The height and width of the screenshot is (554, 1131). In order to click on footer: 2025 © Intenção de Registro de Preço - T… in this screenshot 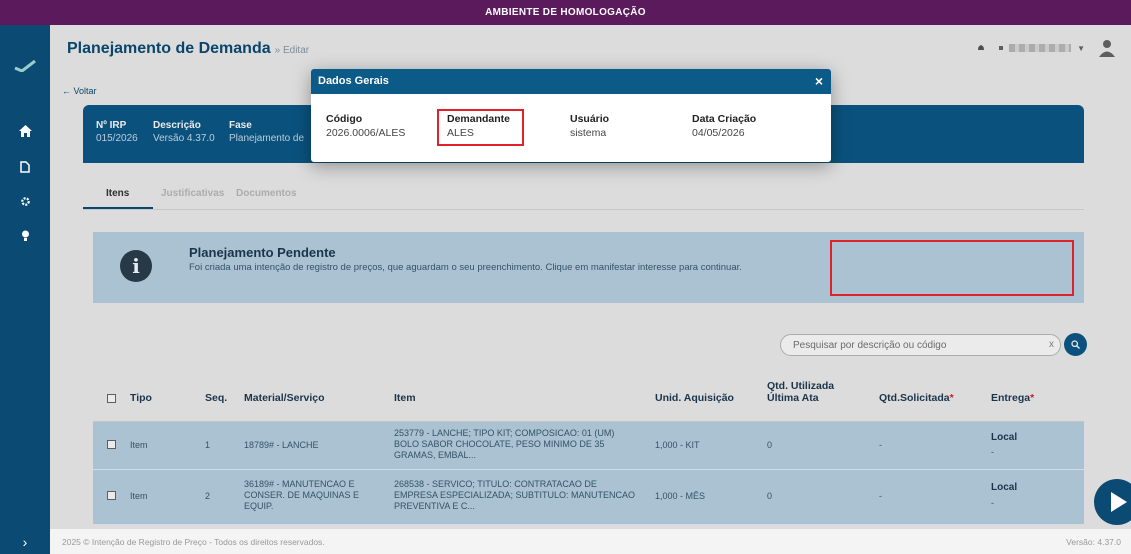, I will do `click(590, 541)`.